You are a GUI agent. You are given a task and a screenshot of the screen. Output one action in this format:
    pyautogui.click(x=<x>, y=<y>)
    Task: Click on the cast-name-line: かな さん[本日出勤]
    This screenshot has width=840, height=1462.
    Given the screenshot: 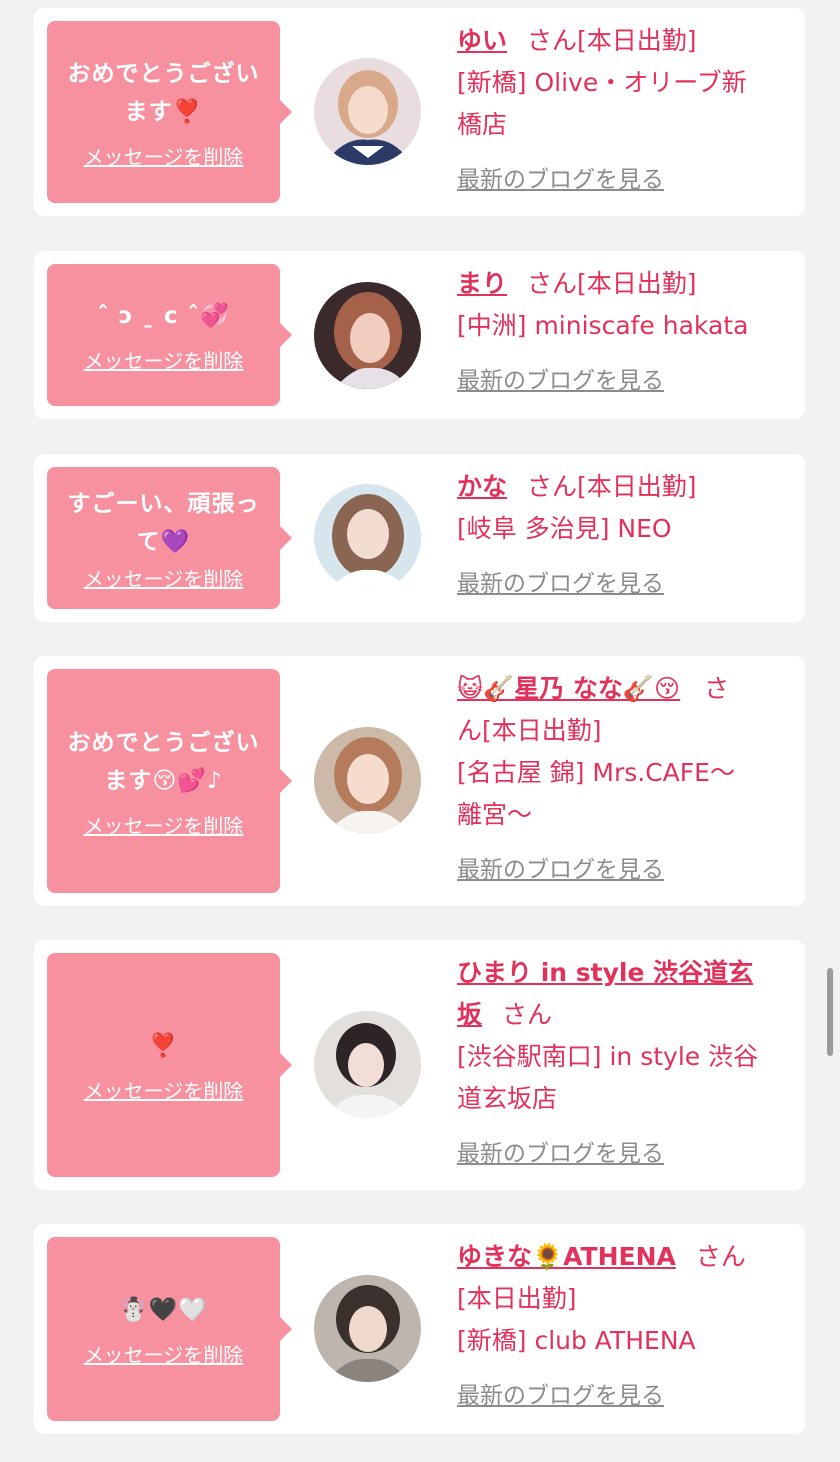 What is the action you would take?
    pyautogui.click(x=624, y=487)
    